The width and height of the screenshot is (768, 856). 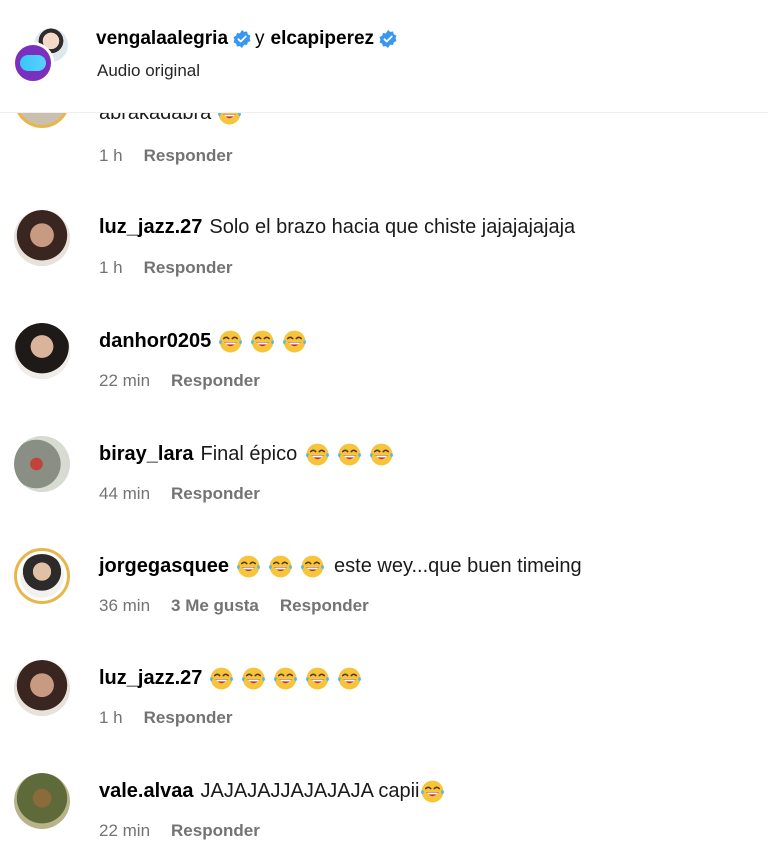 I want to click on comment-username: biray_lara, so click(x=146, y=454).